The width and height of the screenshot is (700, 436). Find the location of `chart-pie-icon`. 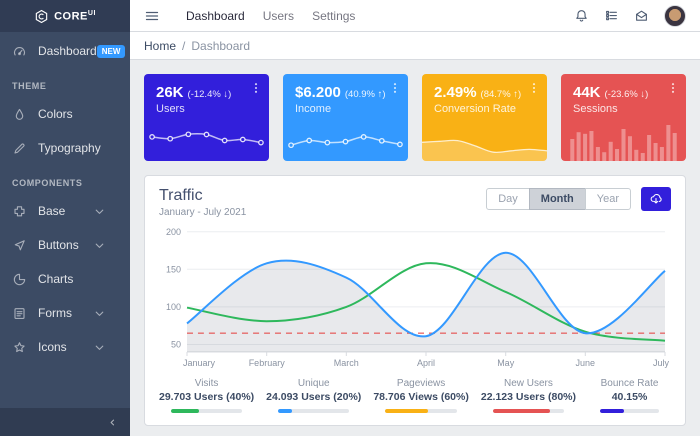

chart-pie-icon is located at coordinates (19, 279).